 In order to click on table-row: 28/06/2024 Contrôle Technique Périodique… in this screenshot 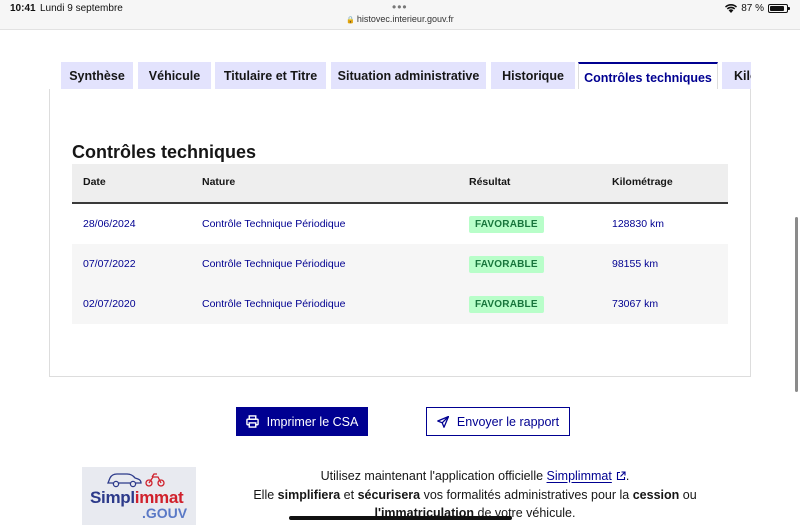, I will do `click(400, 224)`.